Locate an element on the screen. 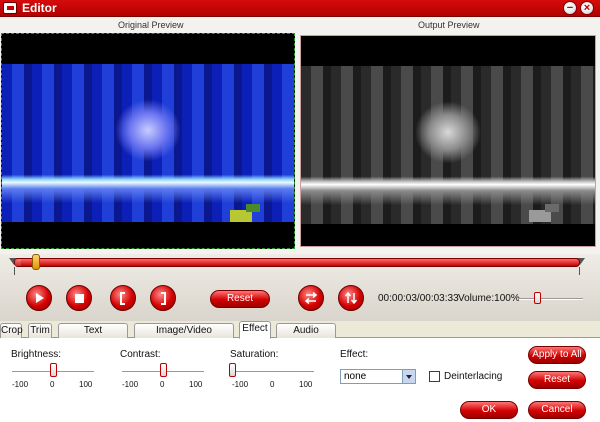  saturation-mid-label: 0 is located at coordinates (272, 384).